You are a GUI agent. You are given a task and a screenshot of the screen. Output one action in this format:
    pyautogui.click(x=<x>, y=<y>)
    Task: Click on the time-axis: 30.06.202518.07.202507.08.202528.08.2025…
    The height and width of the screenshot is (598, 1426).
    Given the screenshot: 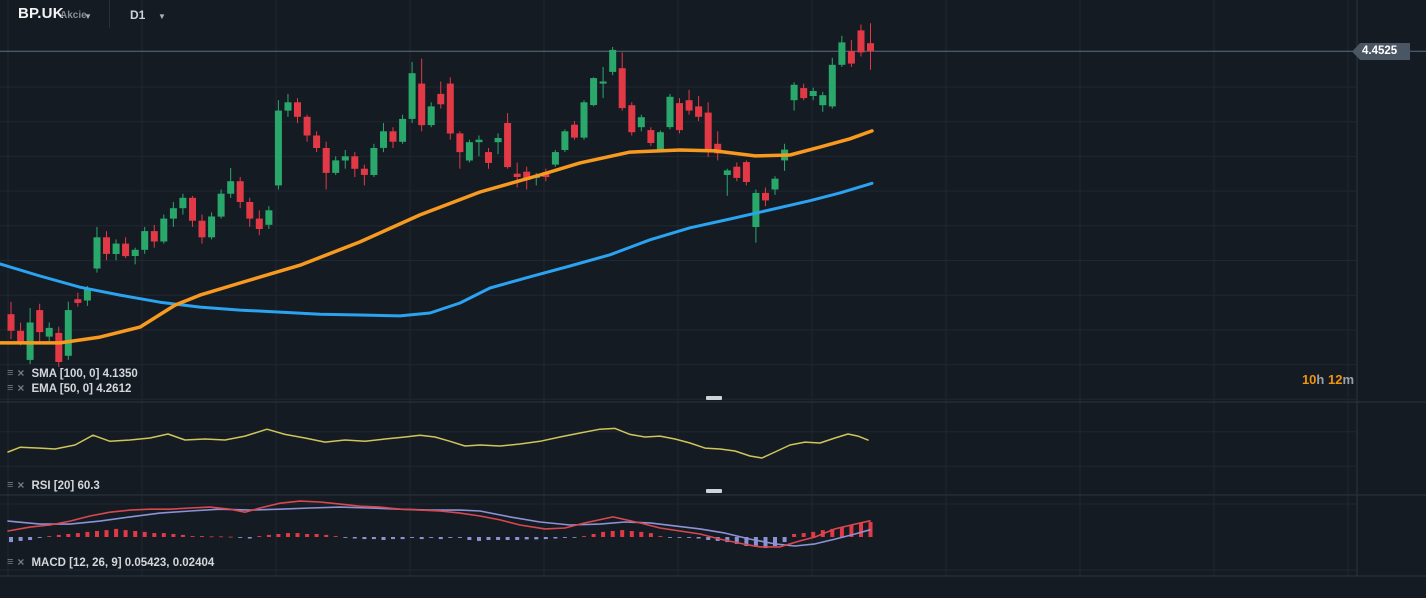 What is the action you would take?
    pyautogui.click(x=713, y=587)
    